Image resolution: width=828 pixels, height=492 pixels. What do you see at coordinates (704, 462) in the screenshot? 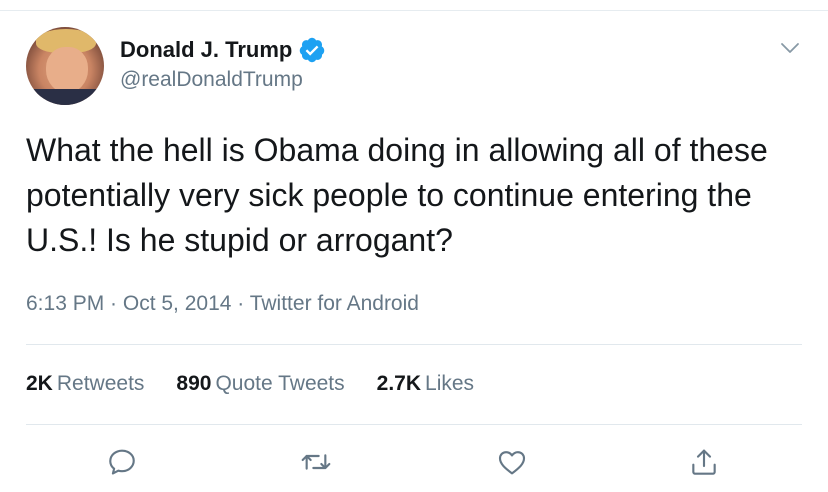
I see `share-icon` at bounding box center [704, 462].